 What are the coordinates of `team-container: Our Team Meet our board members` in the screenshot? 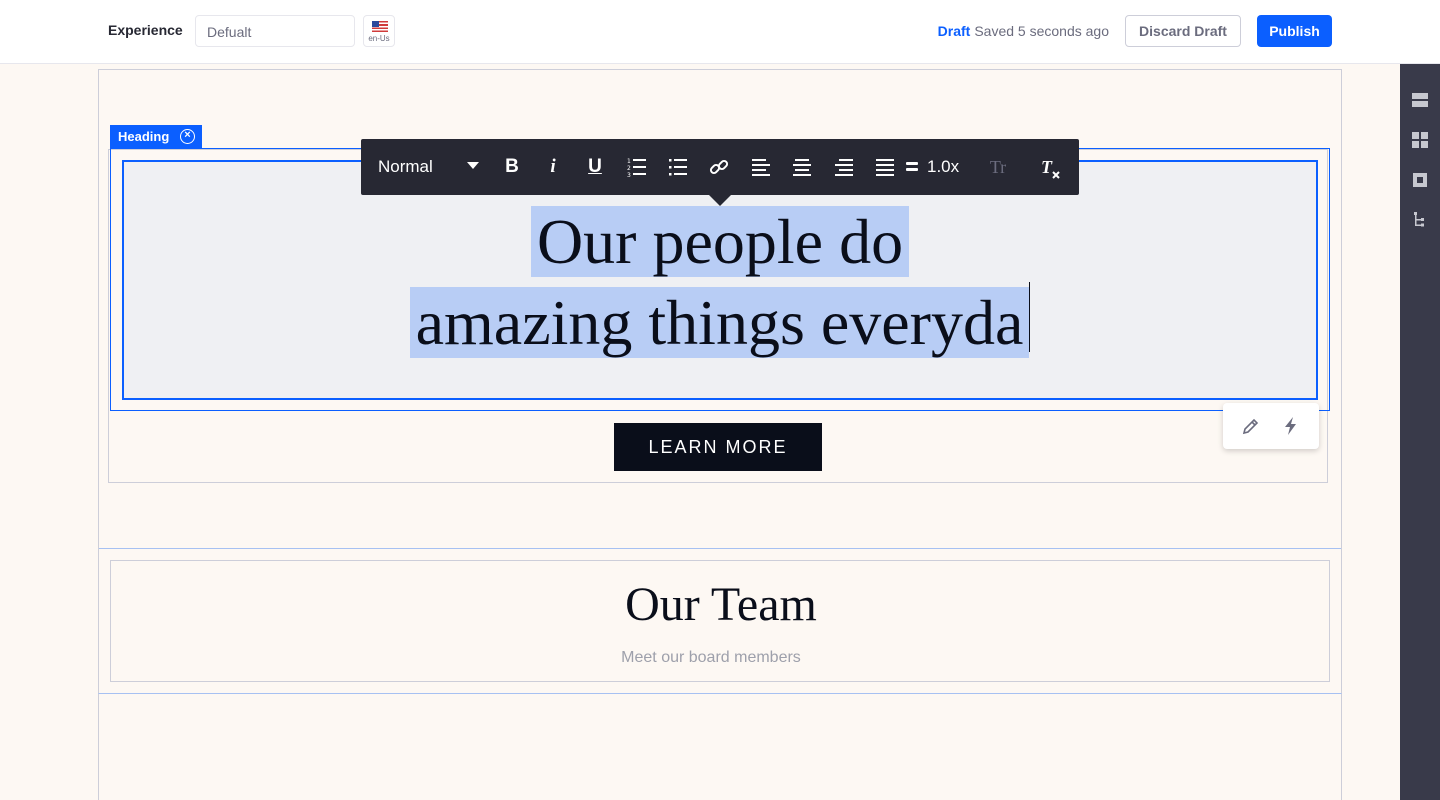 It's located at (720, 621).